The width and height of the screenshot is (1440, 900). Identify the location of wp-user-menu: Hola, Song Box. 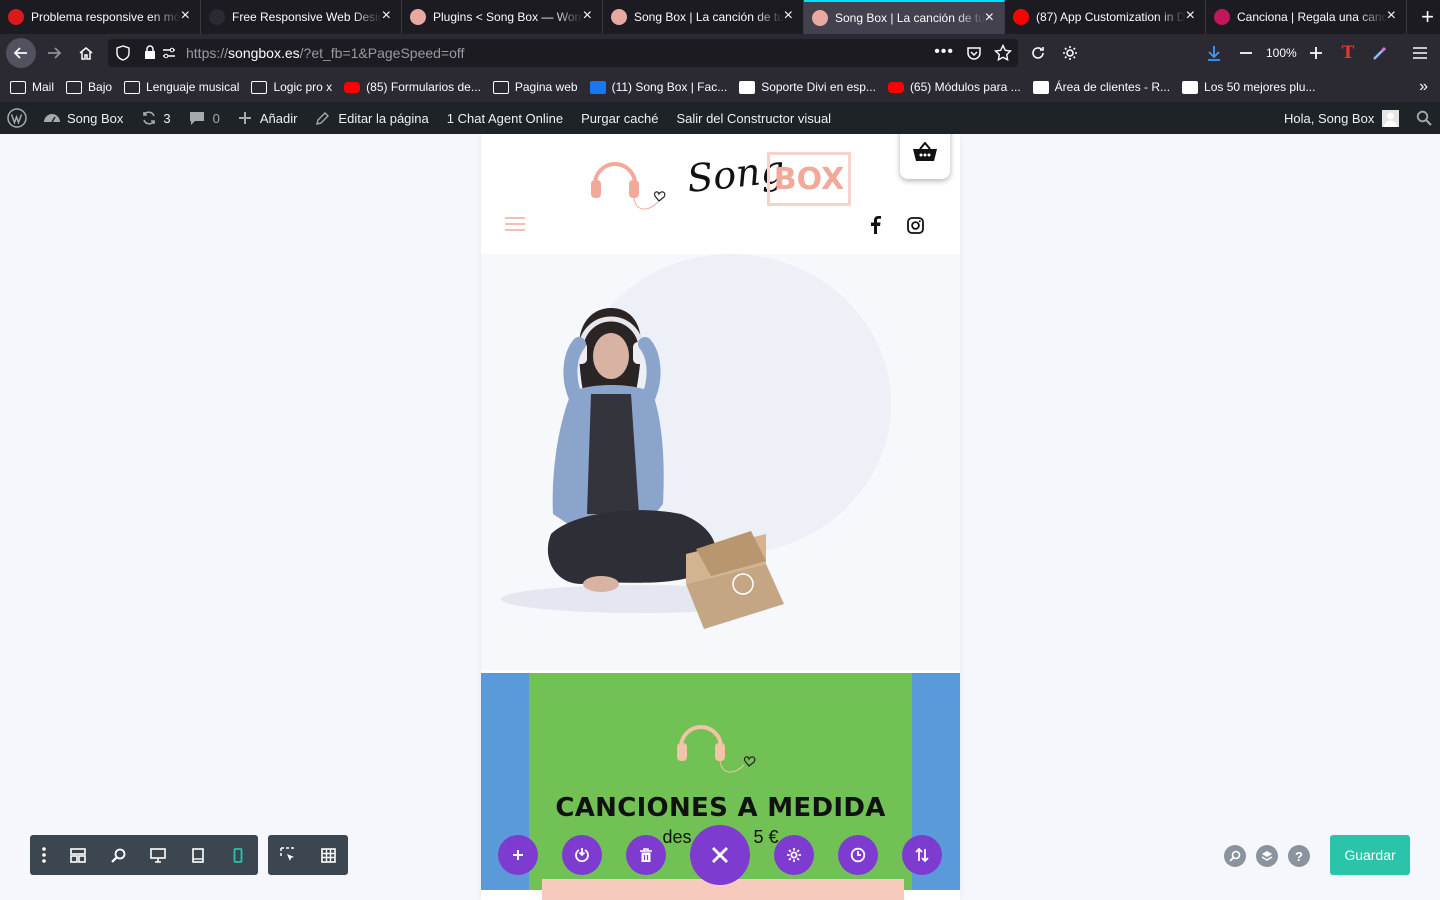
(1342, 118).